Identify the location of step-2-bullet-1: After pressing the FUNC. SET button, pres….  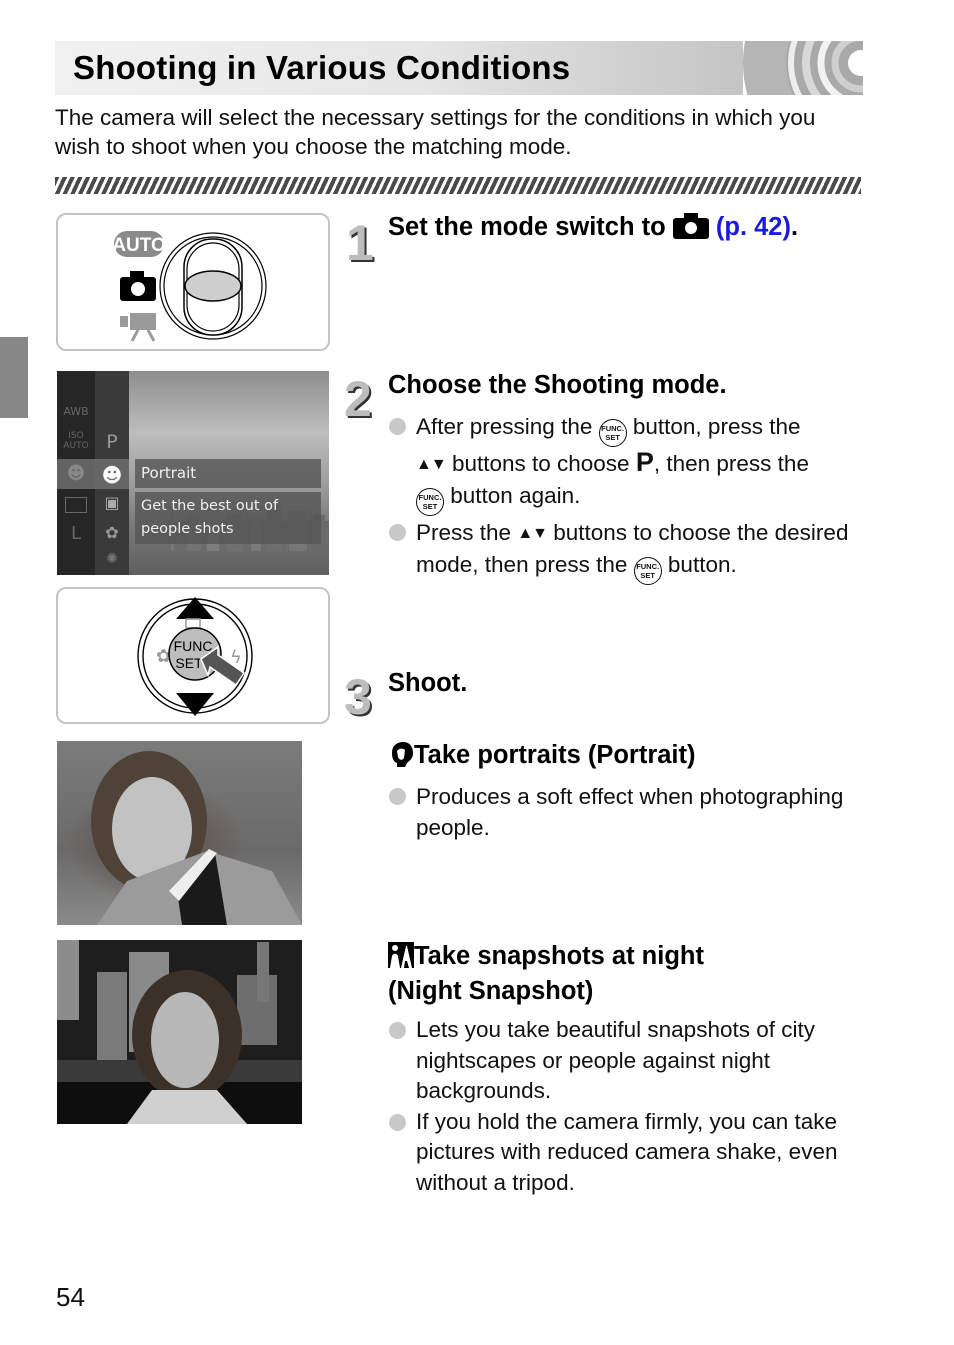
(626, 463).